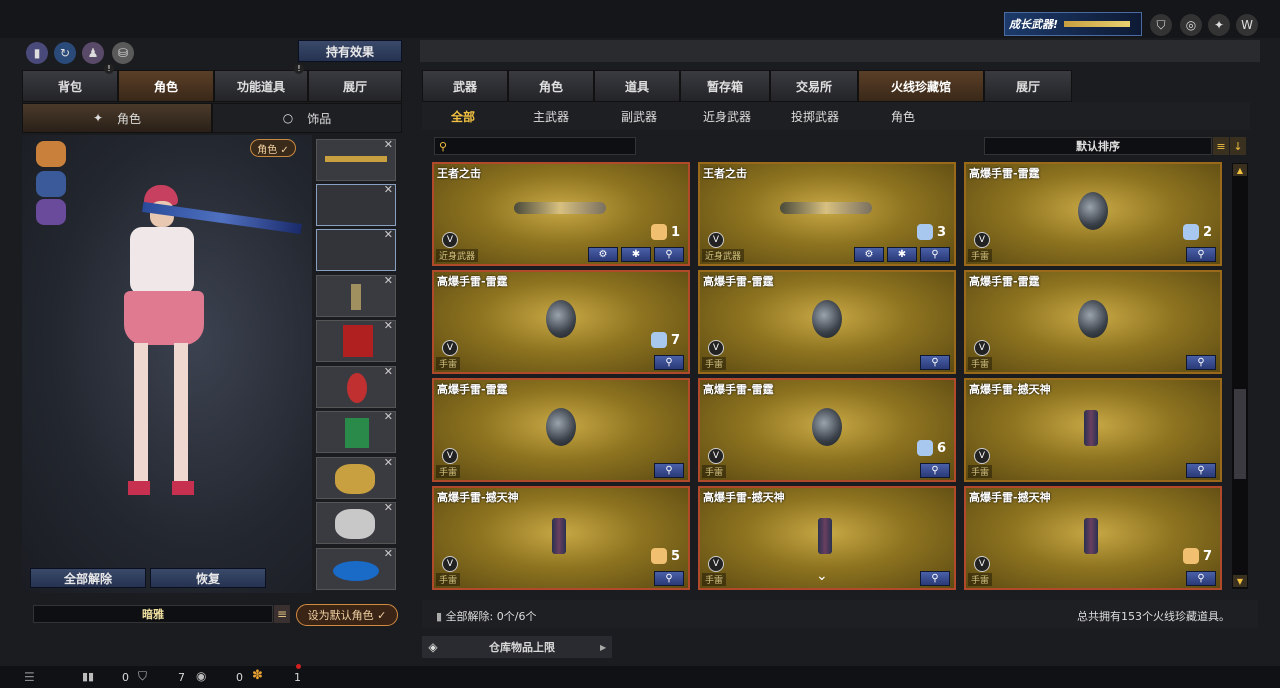 The height and width of the screenshot is (688, 1280). I want to click on tab-character: 角色, so click(166, 86).